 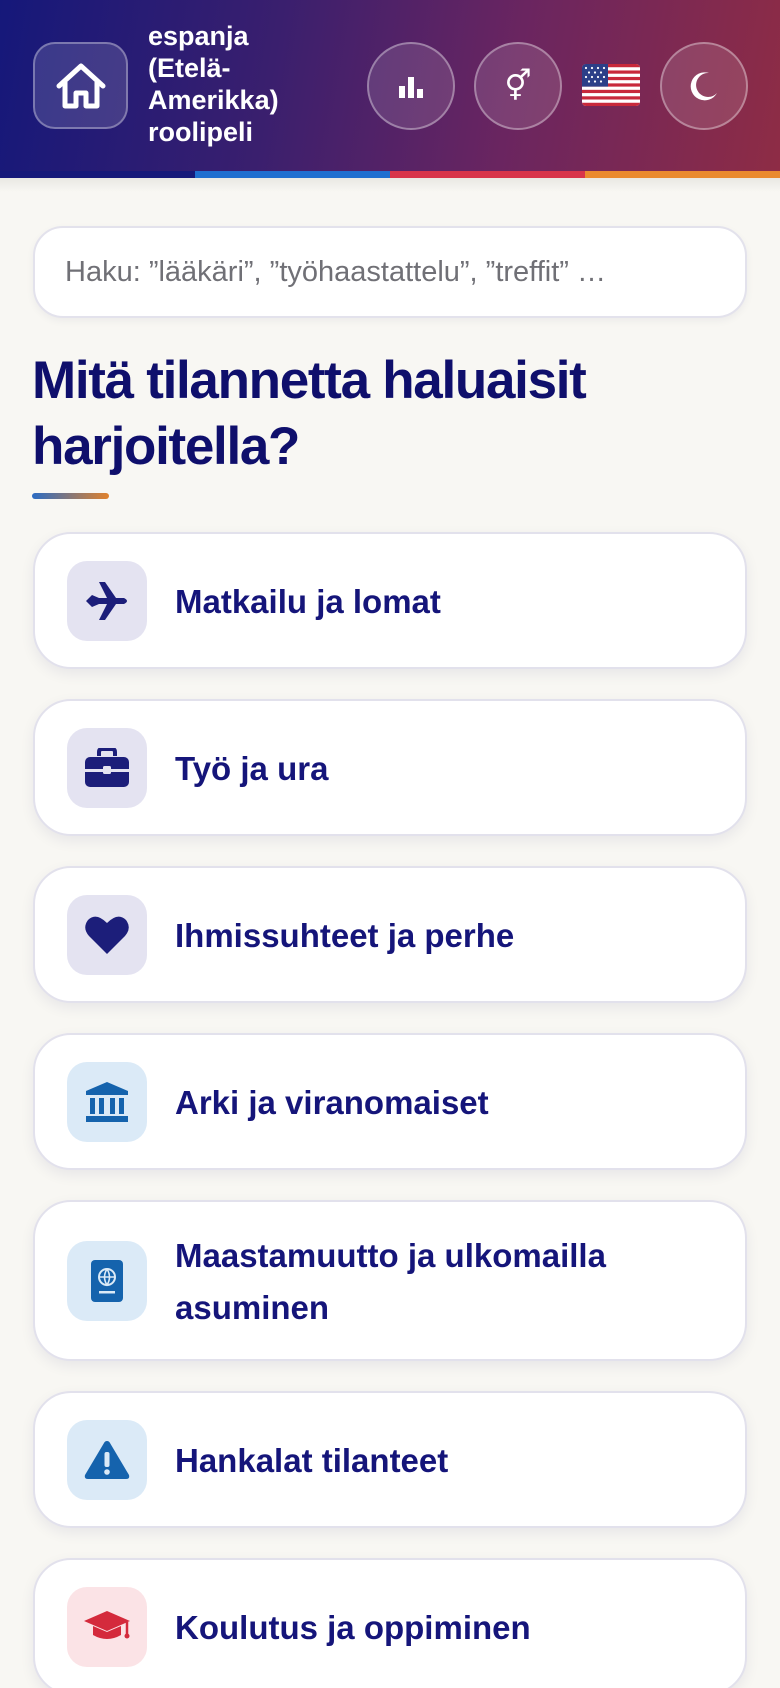 I want to click on warning-icon, so click(x=107, y=1460).